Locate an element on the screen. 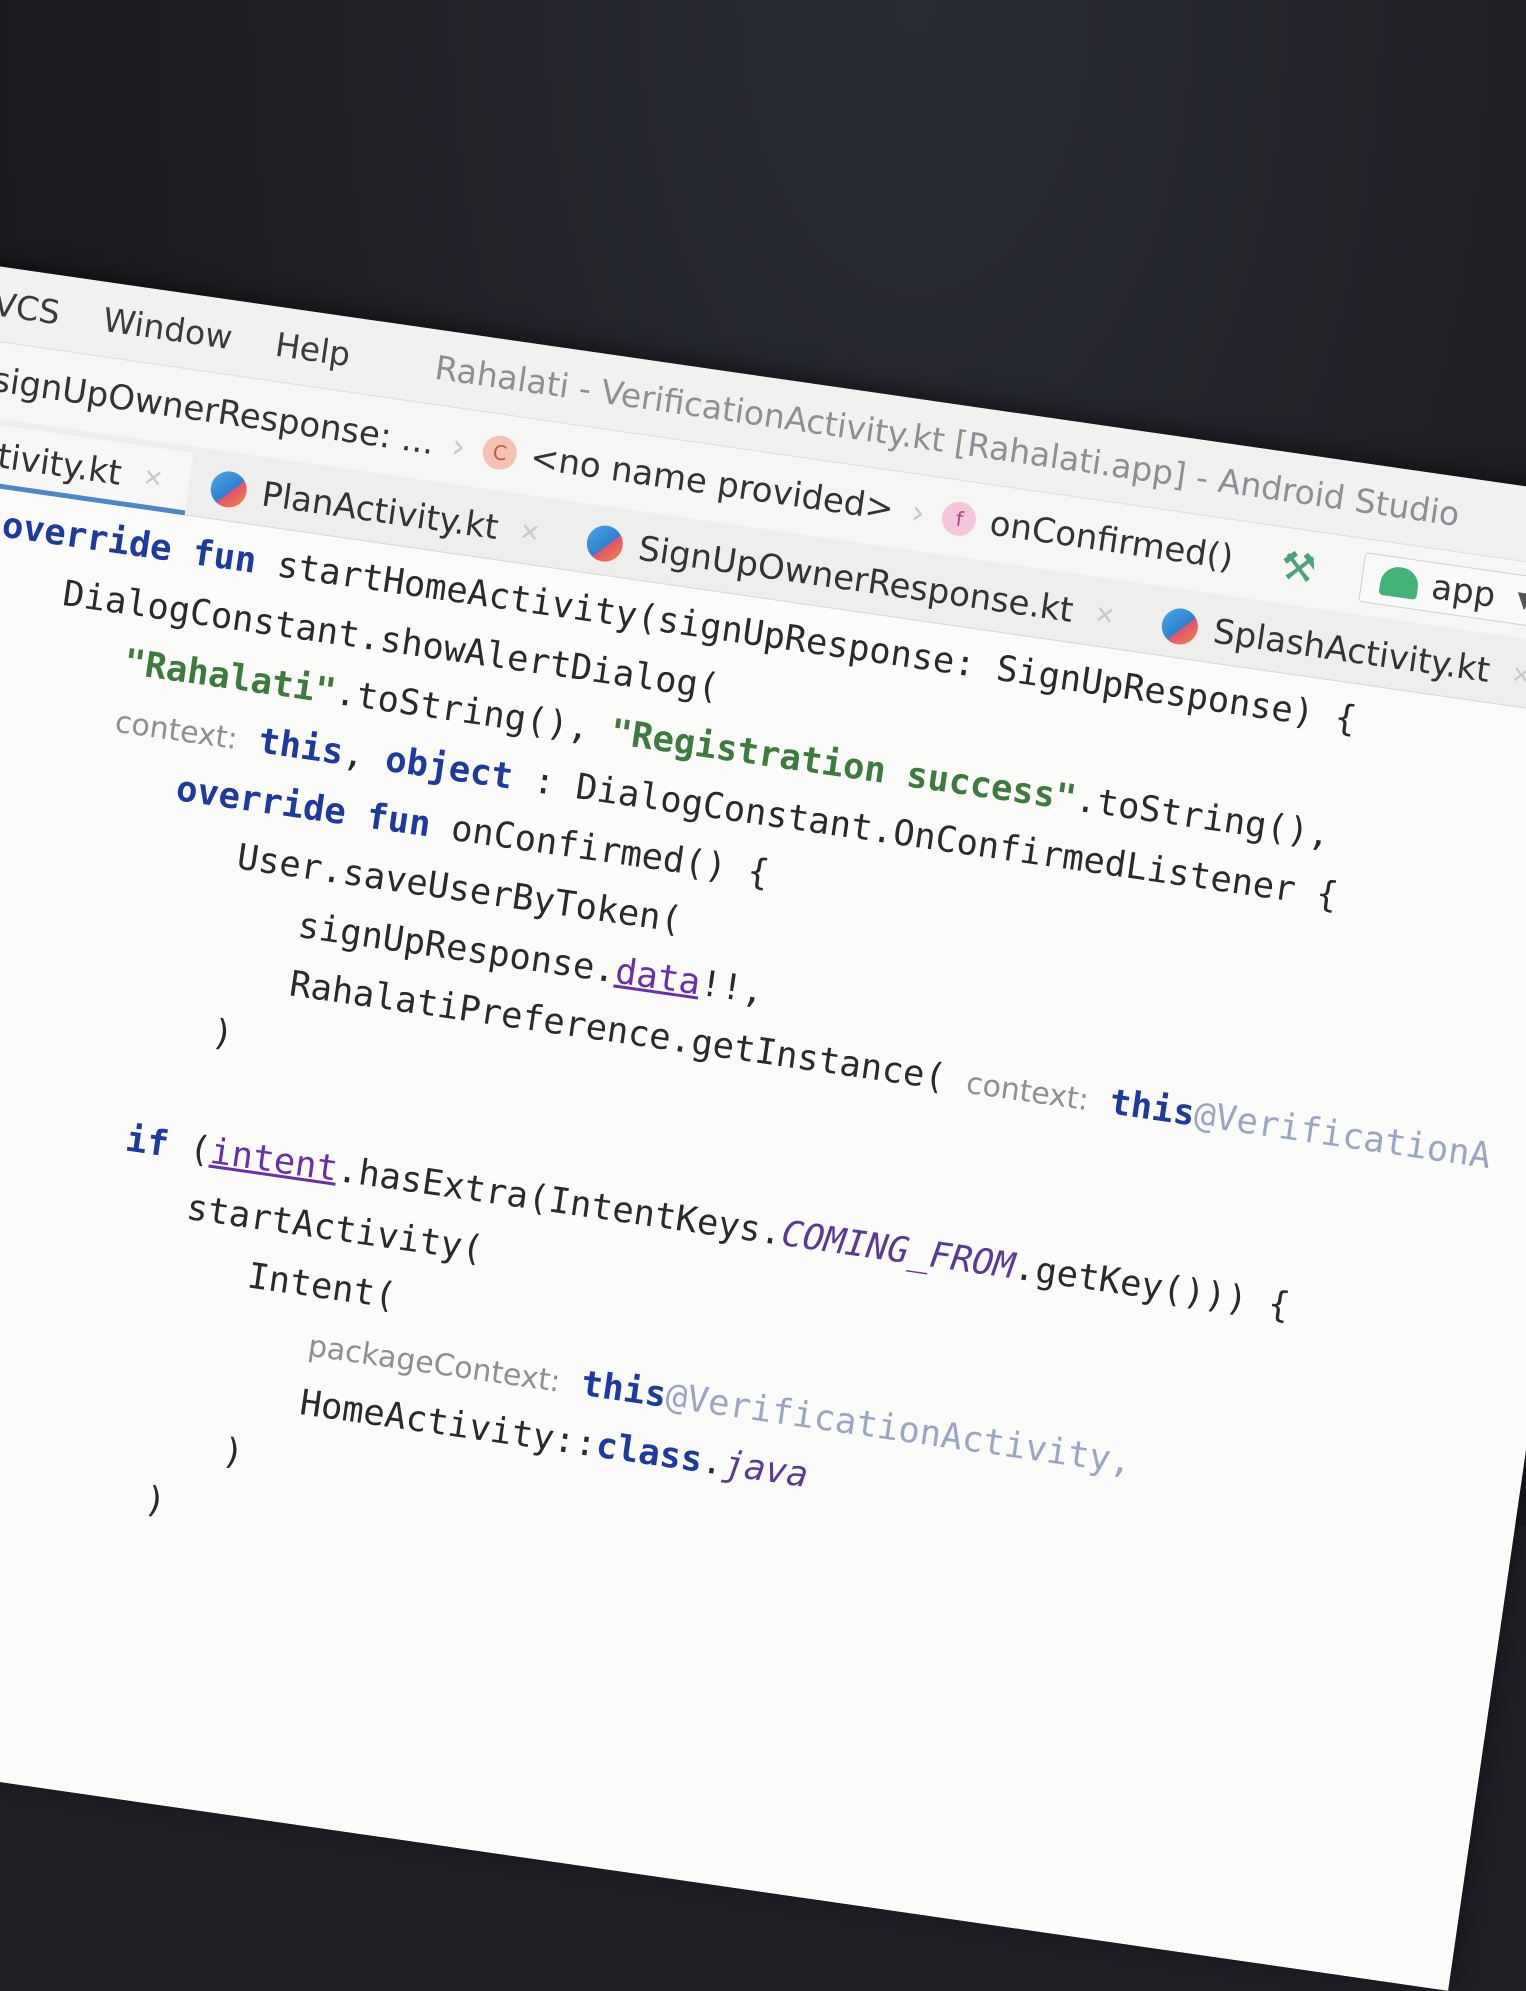  code-token-property: data is located at coordinates (658, 977).